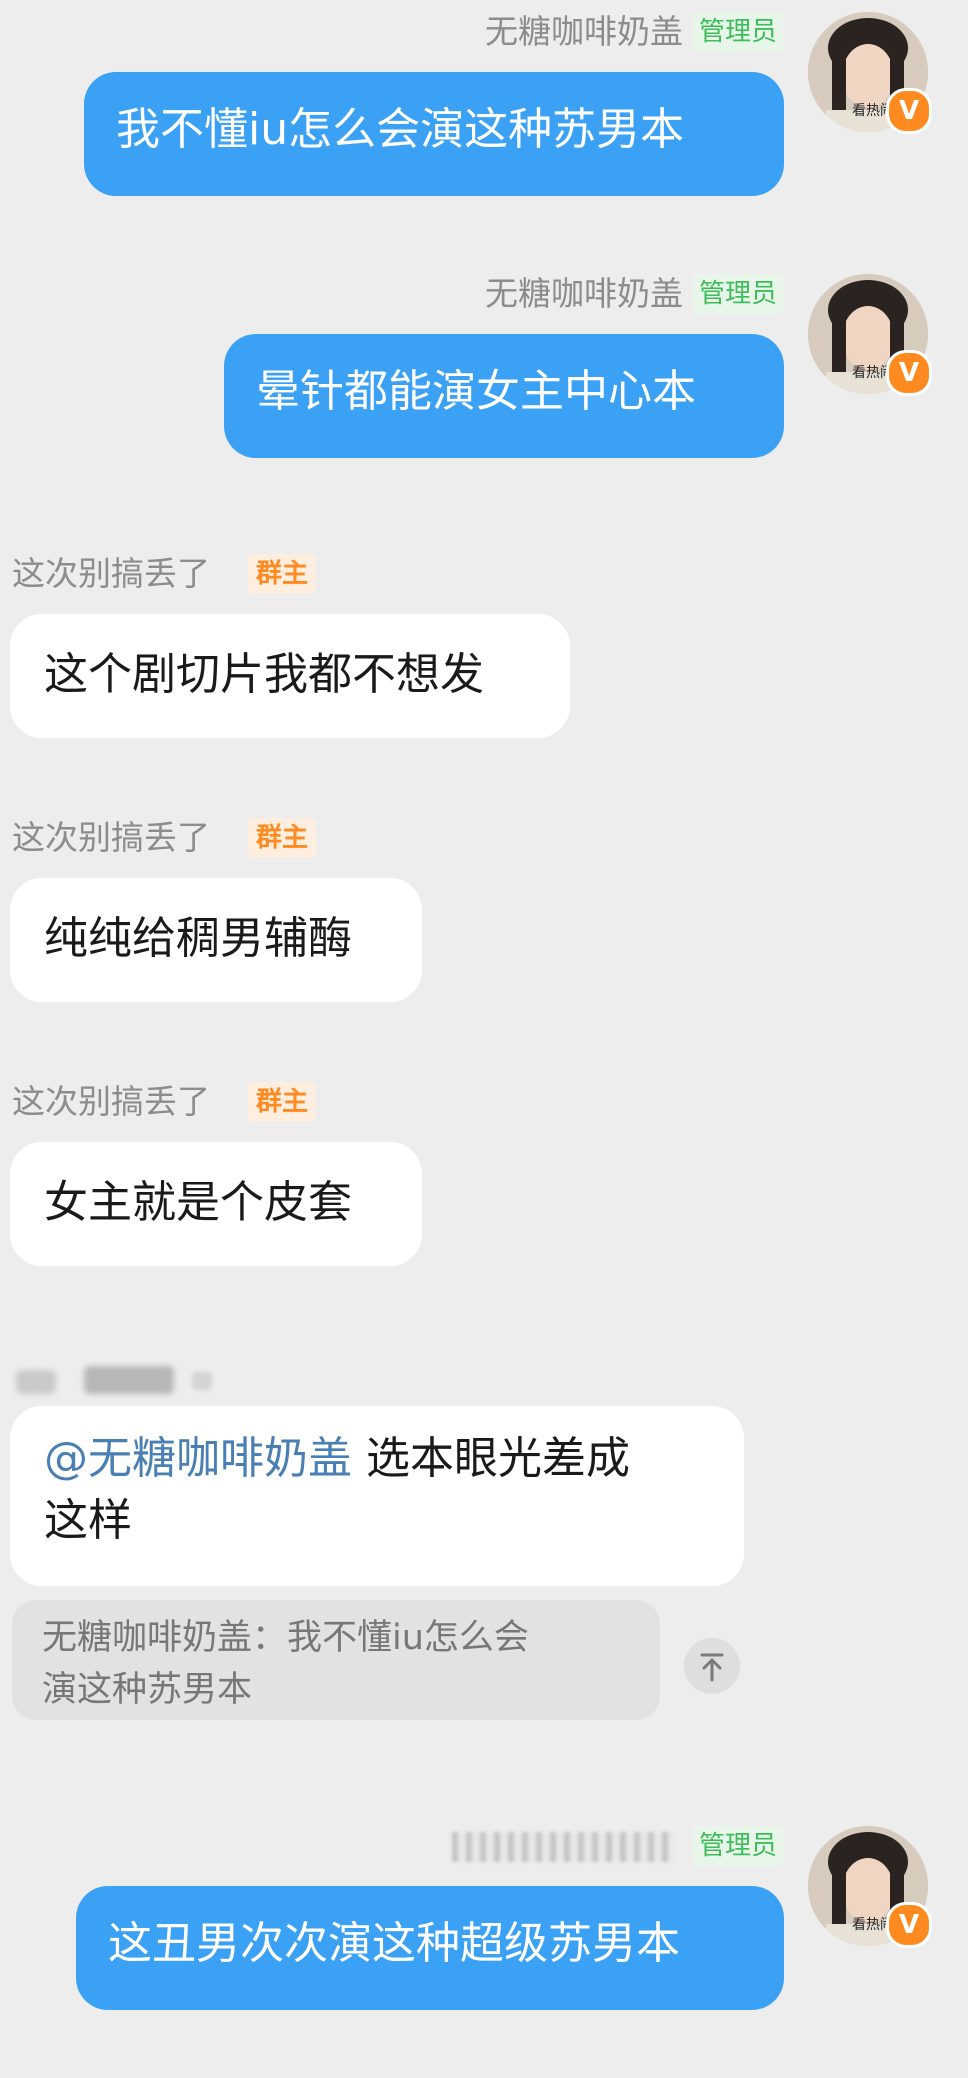 The image size is (968, 2078). I want to click on message-bubble: @无糖咖啡奶盖 选本眼光差成 这样, so click(377, 1496).